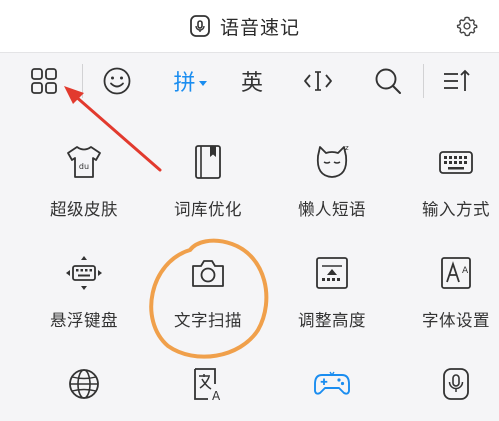 The height and width of the screenshot is (421, 499). I want to click on page-title: 语音速记, so click(260, 27).